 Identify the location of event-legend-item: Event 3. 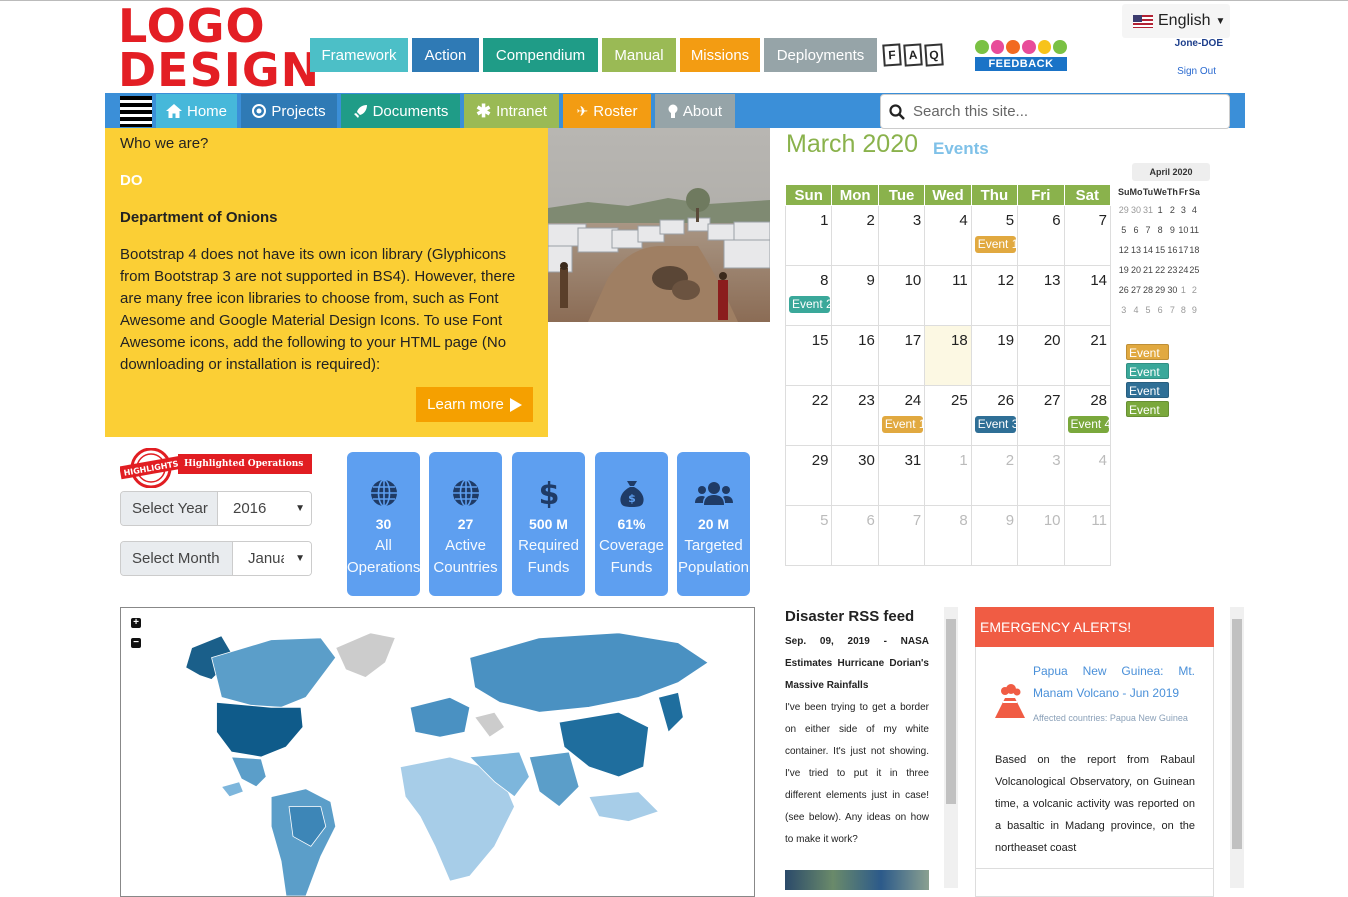
(1147, 398).